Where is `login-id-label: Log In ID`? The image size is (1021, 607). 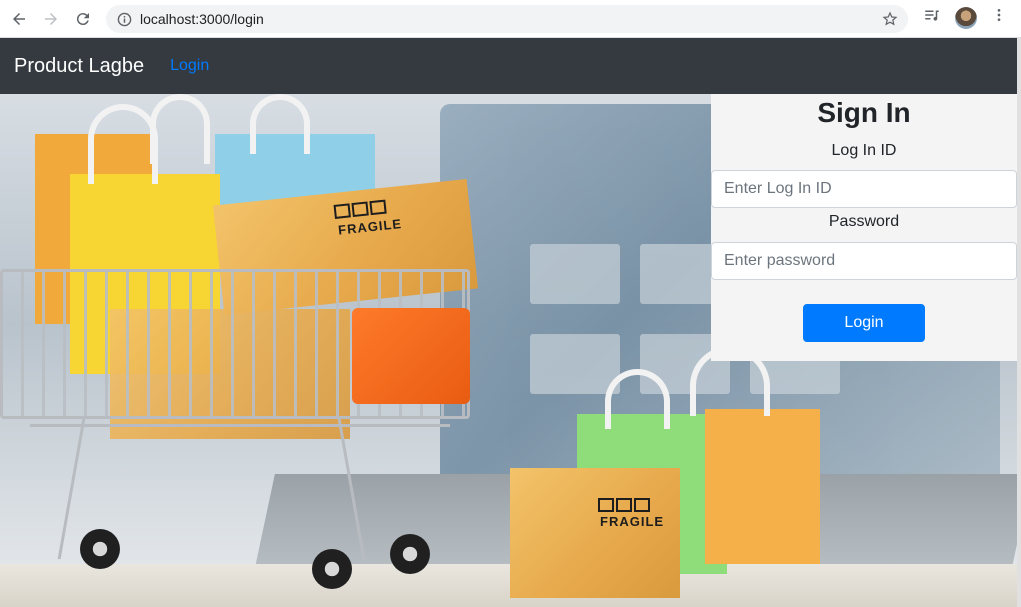
login-id-label: Log In ID is located at coordinates (864, 150).